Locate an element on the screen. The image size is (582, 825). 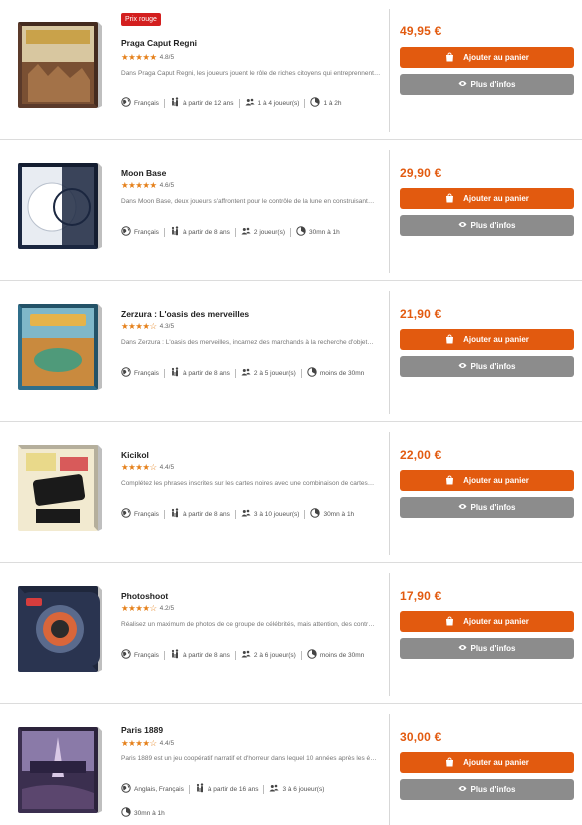
product-title: Moon Base is located at coordinates (143, 173).